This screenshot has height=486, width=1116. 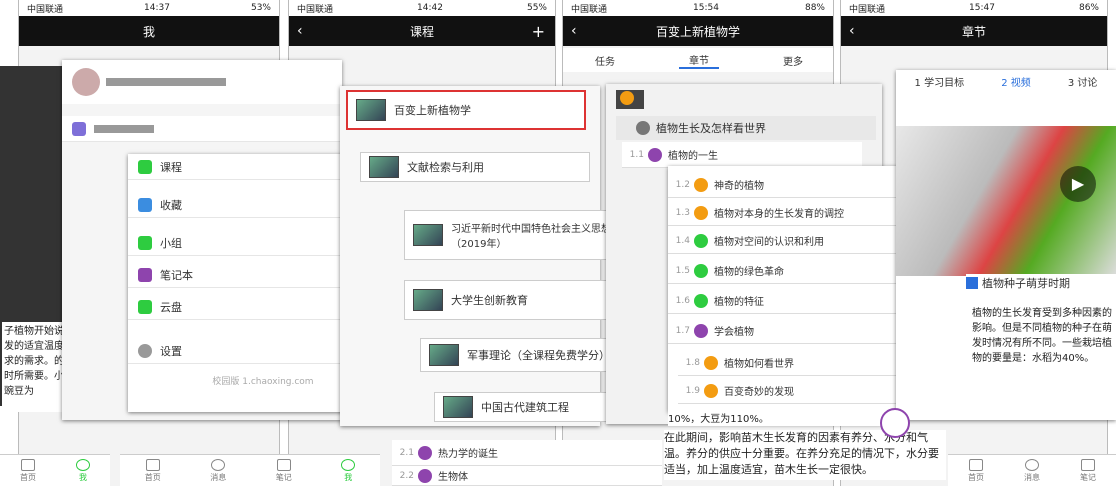 I want to click on video-title-bar: 植物种子萌芽时期, so click(x=1041, y=283).